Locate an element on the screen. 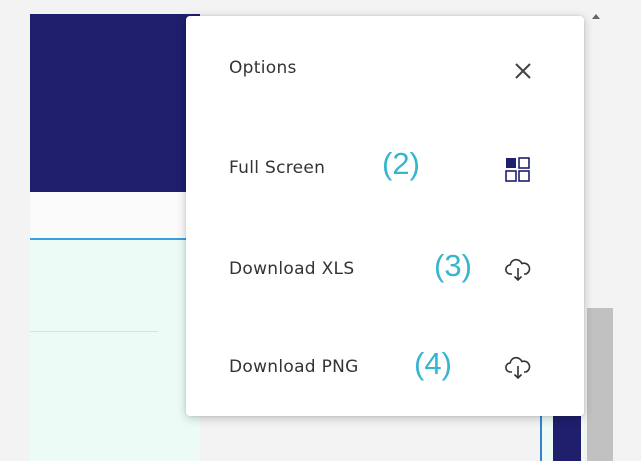  content-divider is located at coordinates (94, 331).